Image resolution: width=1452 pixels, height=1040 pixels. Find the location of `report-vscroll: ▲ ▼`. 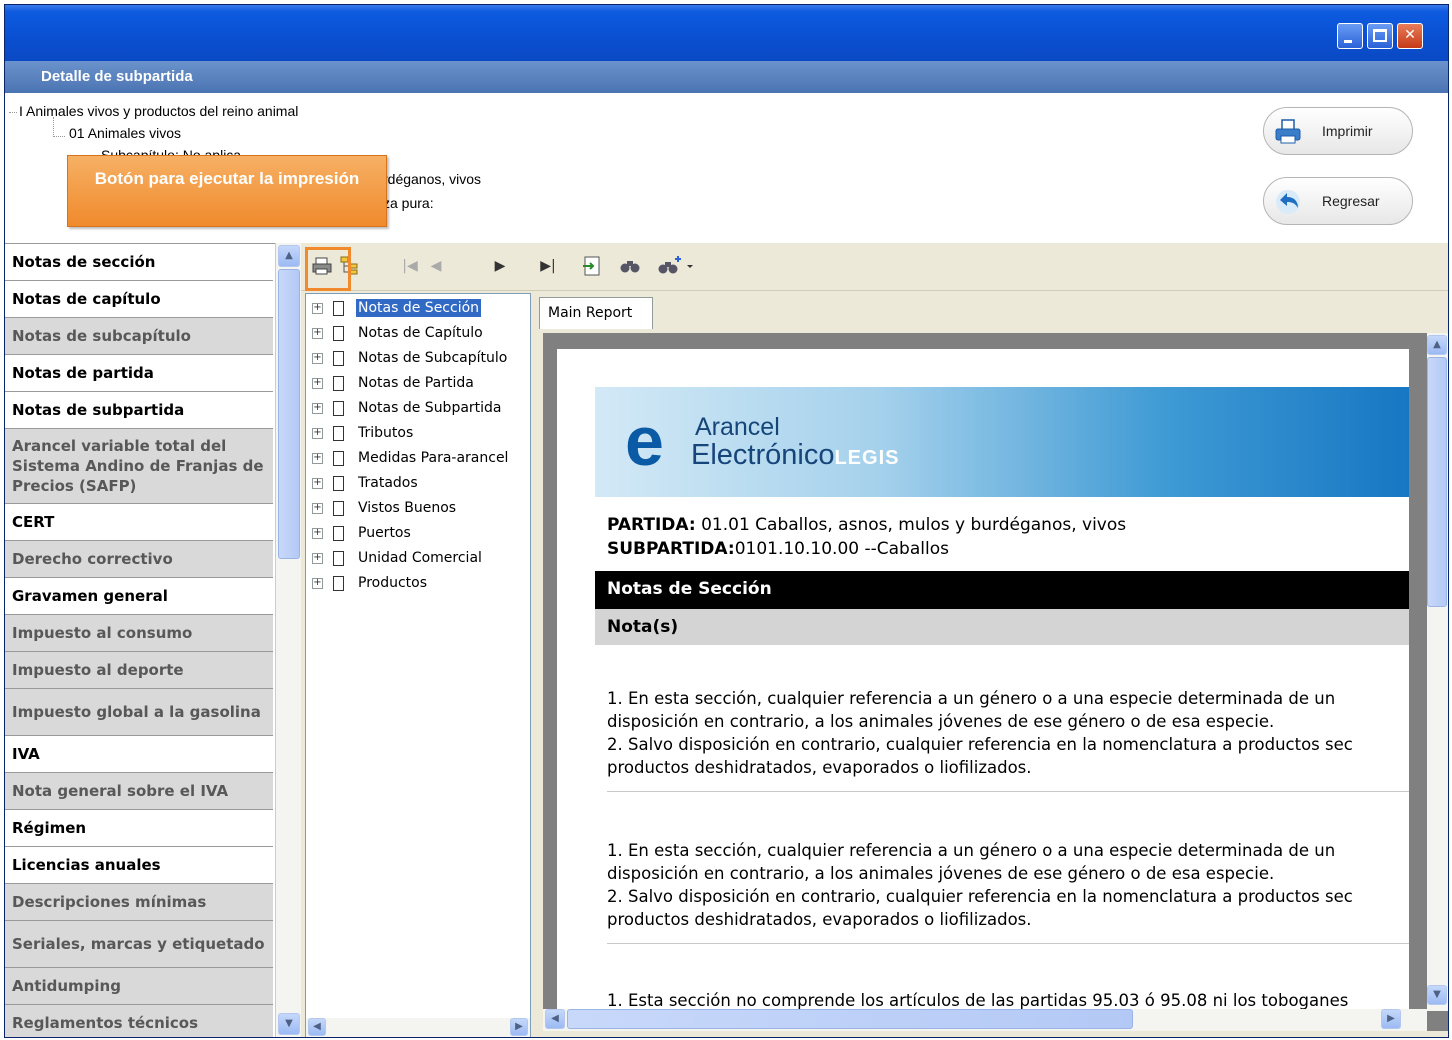

report-vscroll: ▲ ▼ is located at coordinates (1437, 672).